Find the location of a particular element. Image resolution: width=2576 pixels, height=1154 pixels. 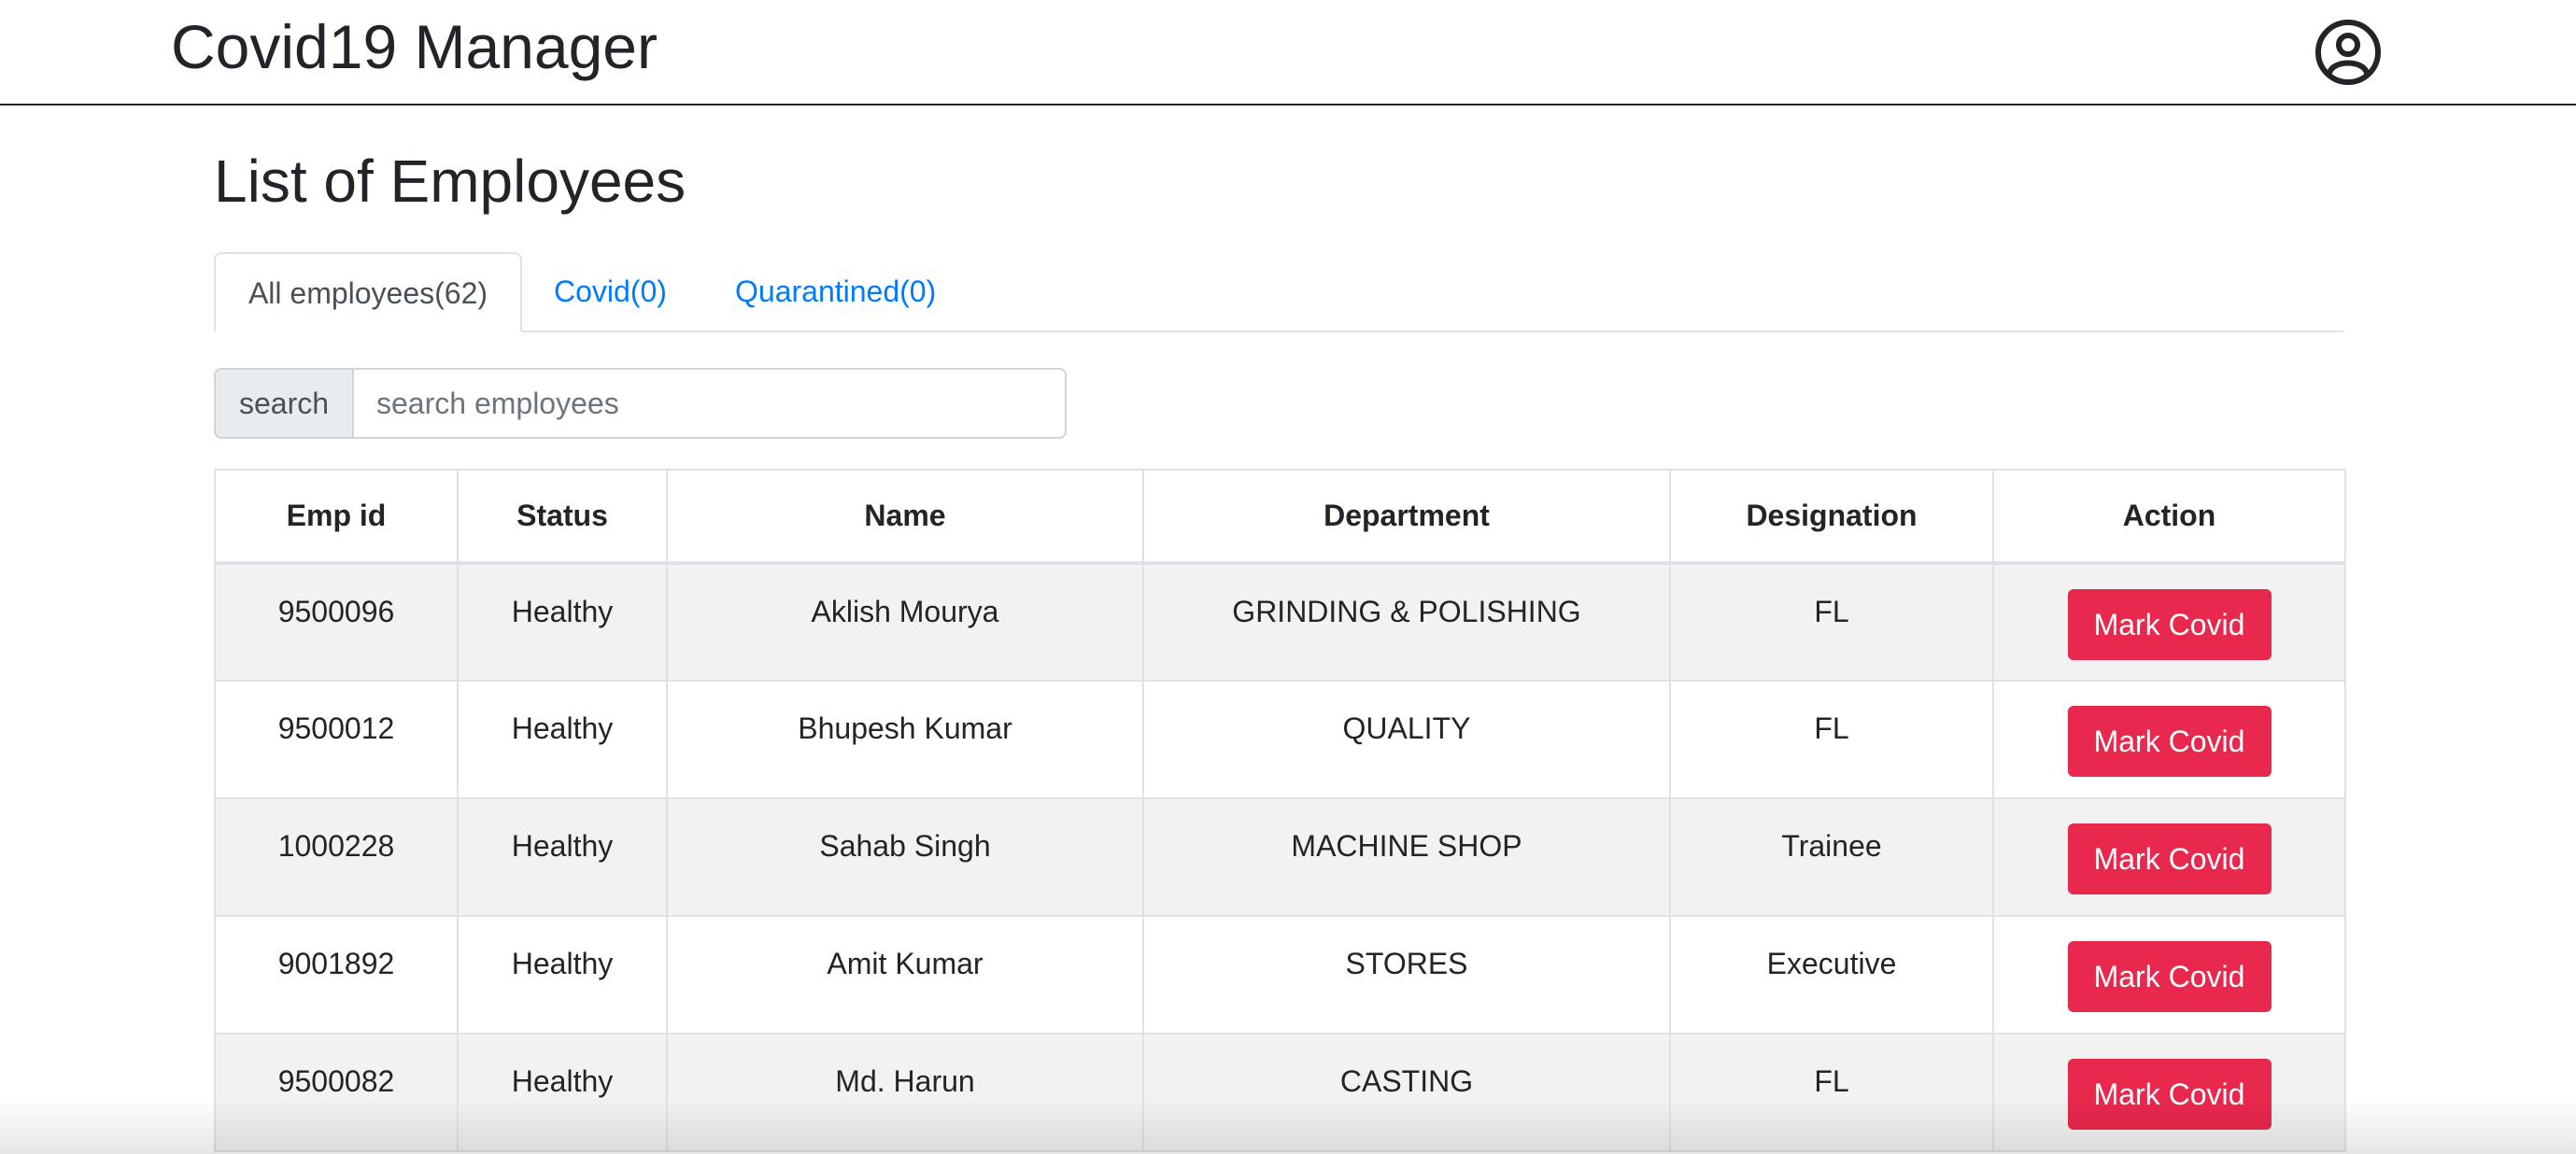

navbar: Covid19 Manager is located at coordinates (1288, 53).